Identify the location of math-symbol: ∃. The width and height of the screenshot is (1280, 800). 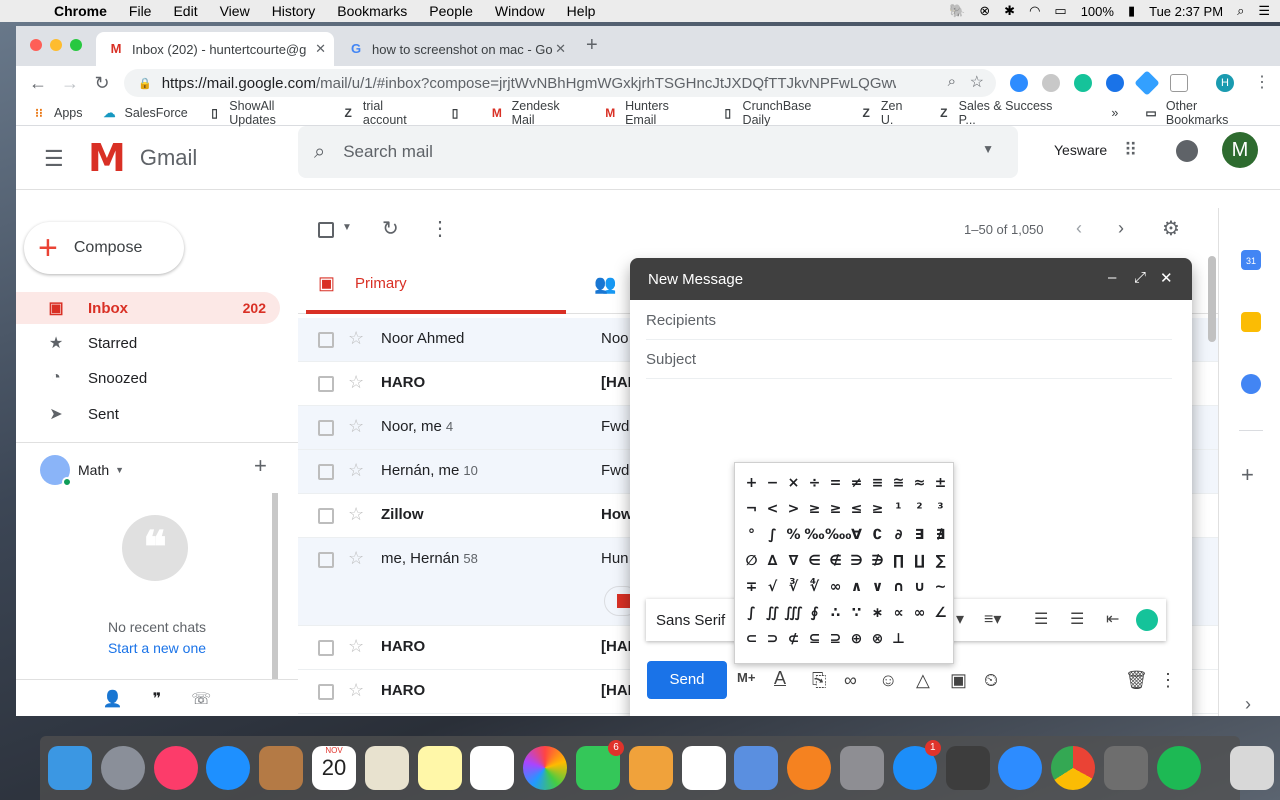
(919, 535).